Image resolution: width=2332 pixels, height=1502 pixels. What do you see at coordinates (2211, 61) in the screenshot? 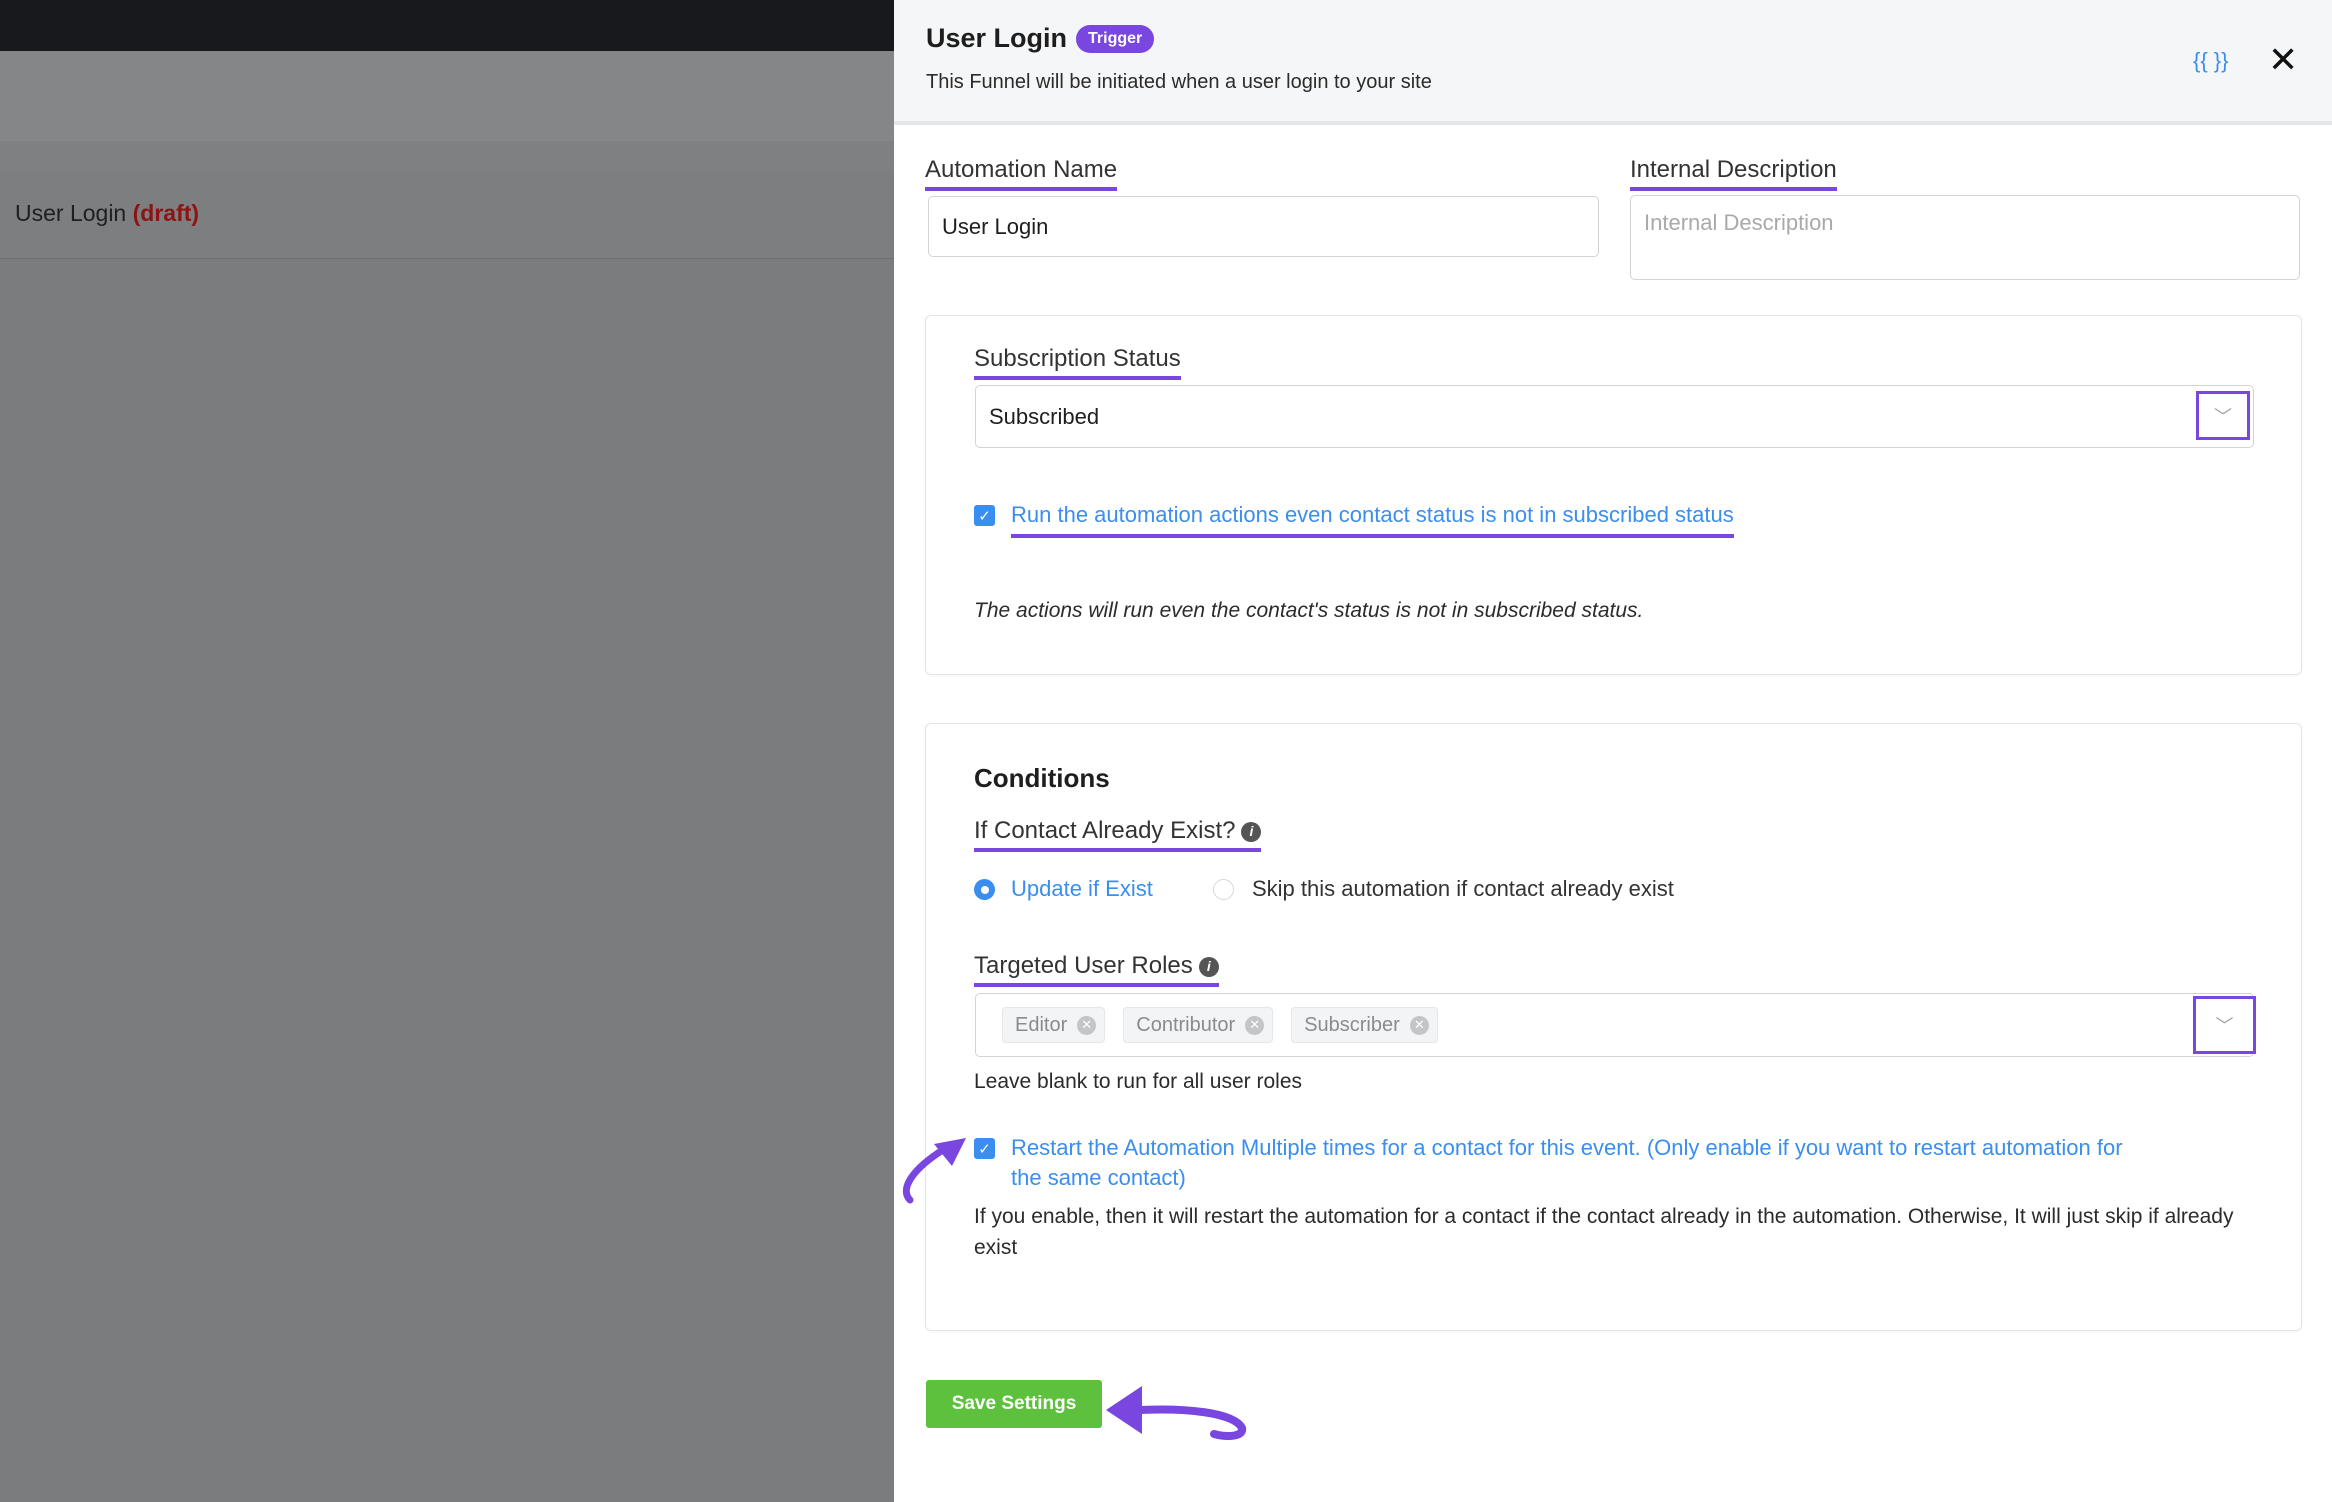
I see `smart-codes-icon: {{ }}` at bounding box center [2211, 61].